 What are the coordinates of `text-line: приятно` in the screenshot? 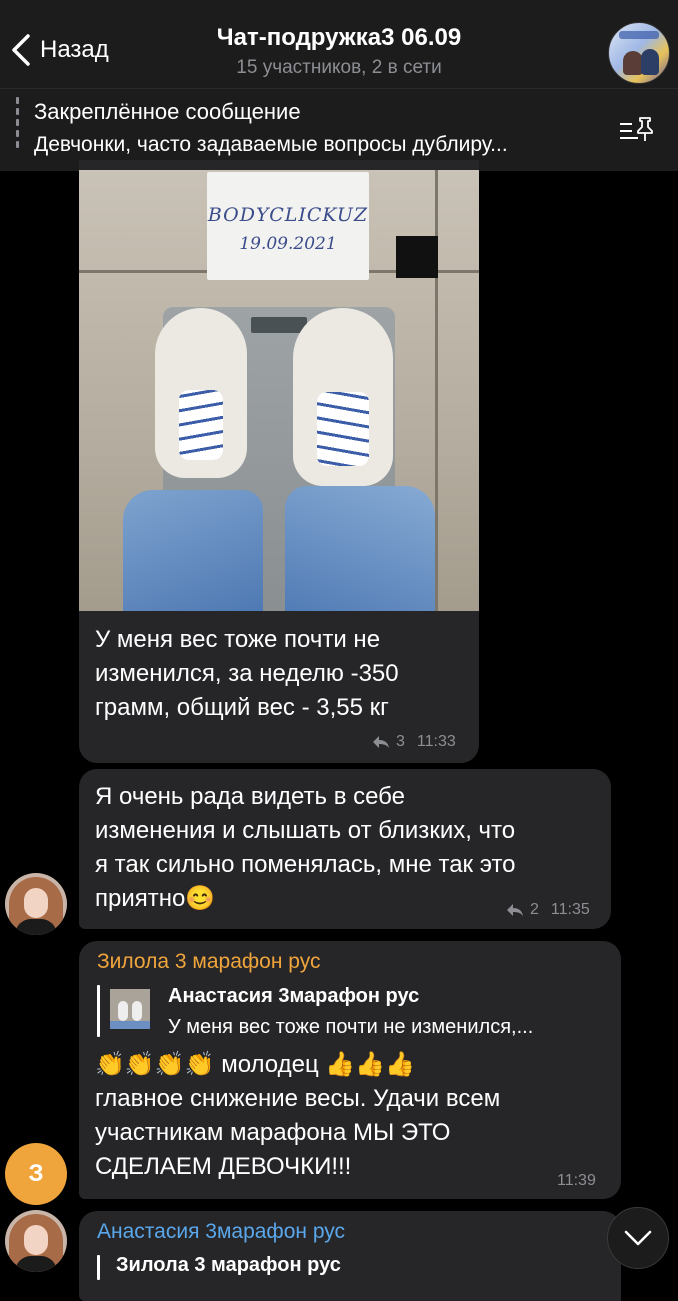 It's located at (140, 898).